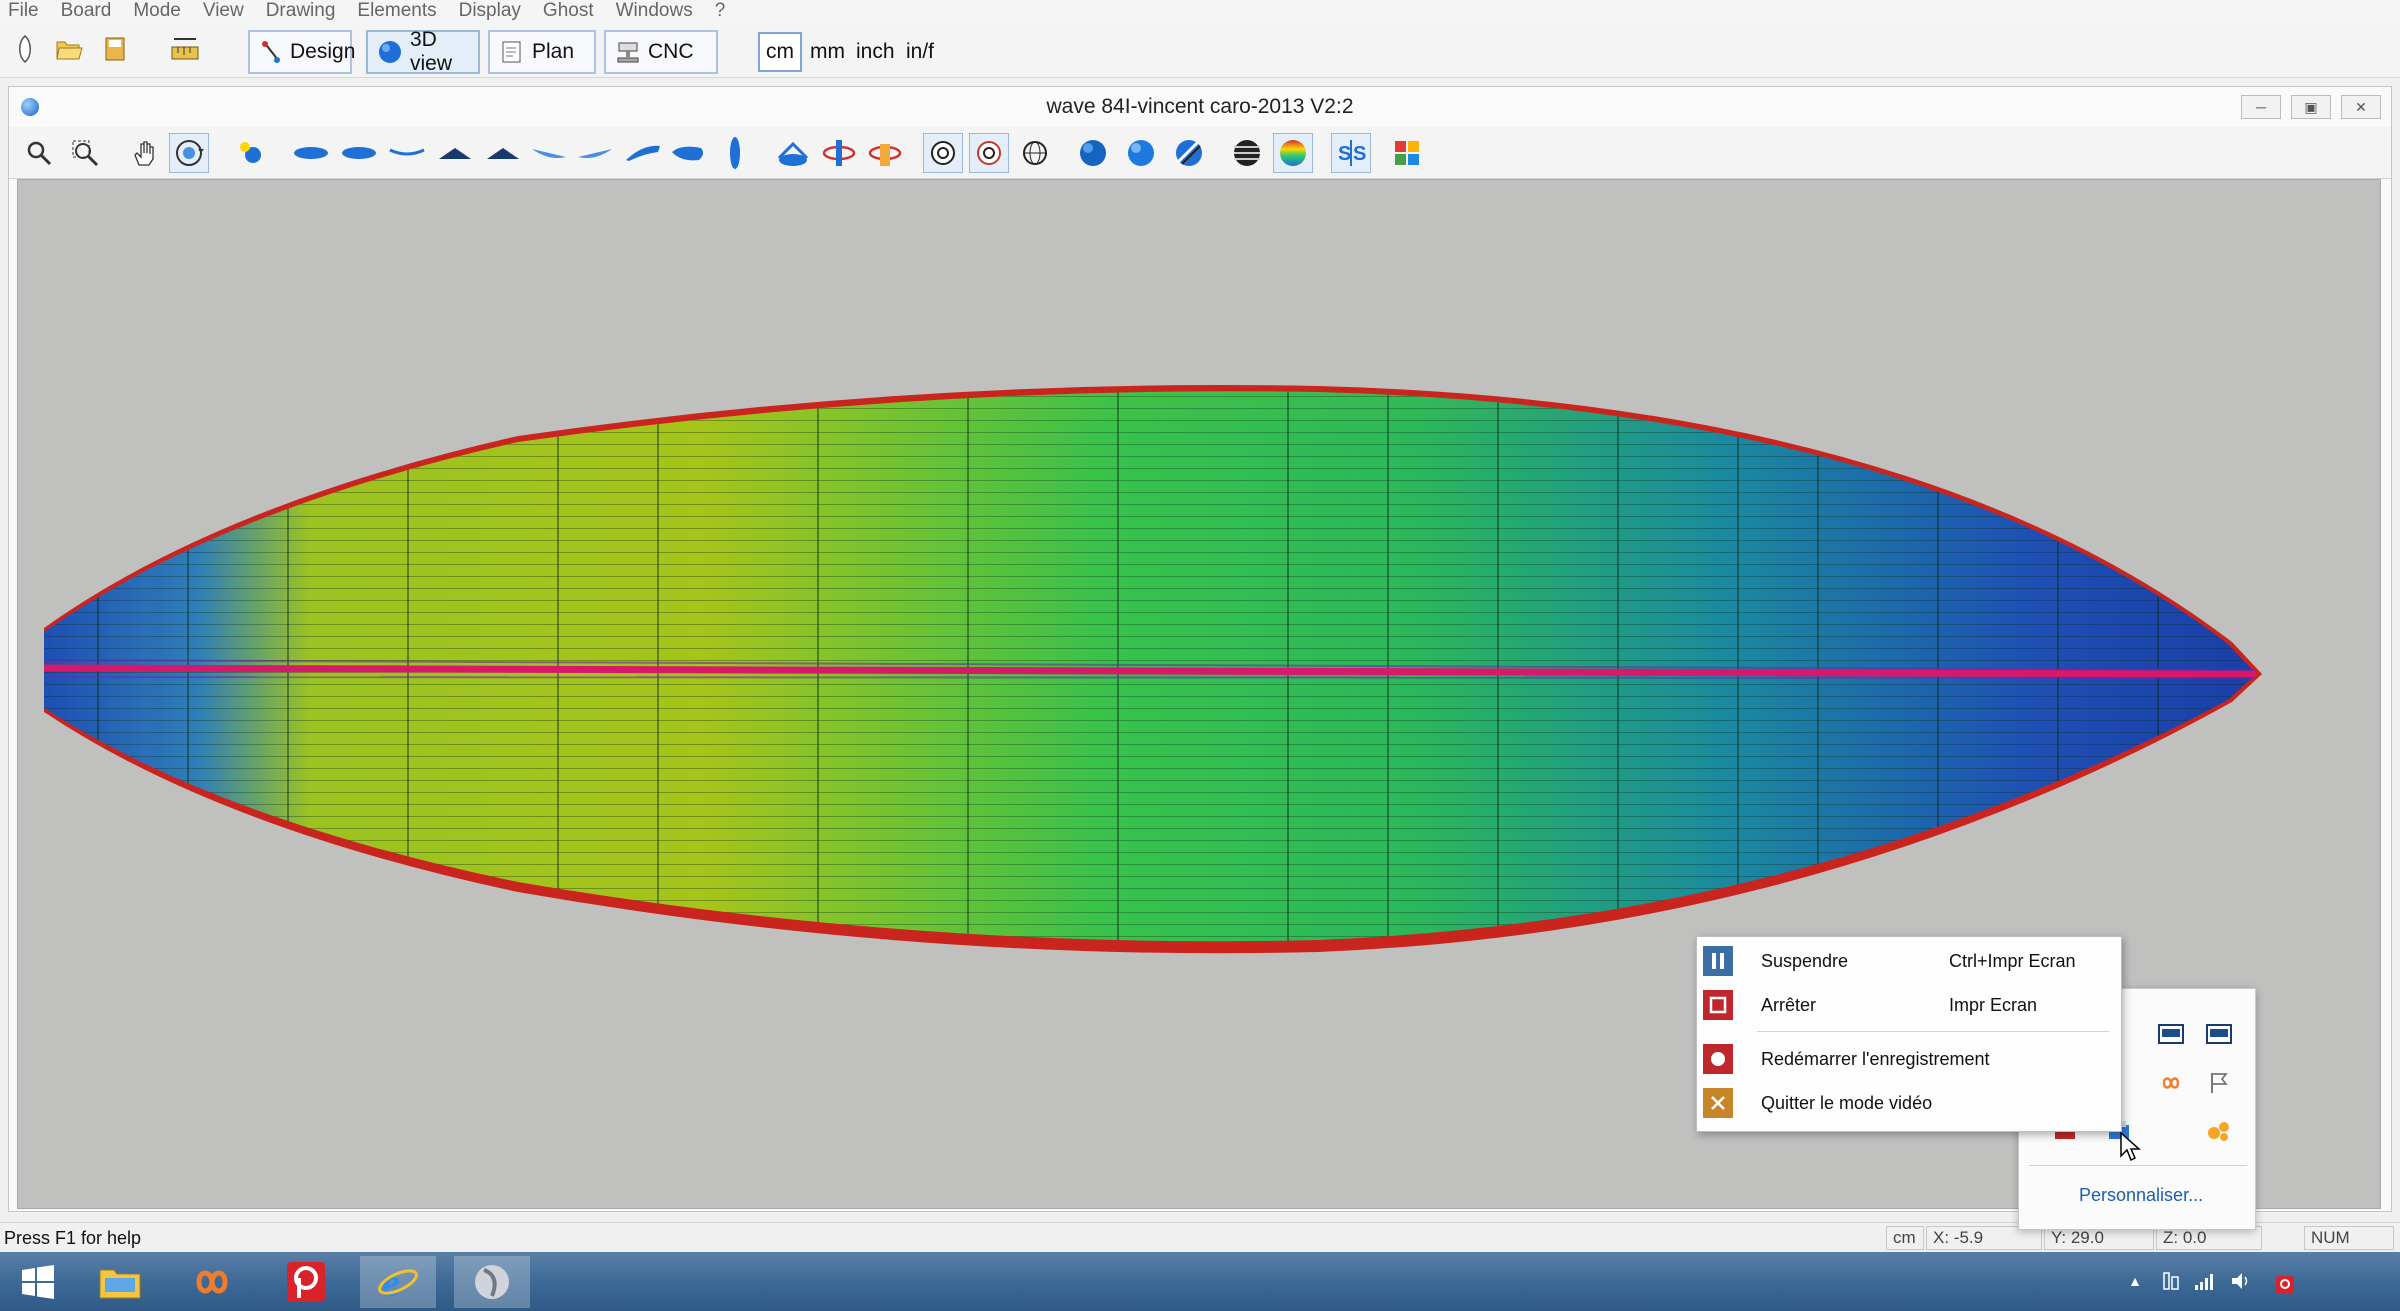 This screenshot has width=2400, height=1311. I want to click on shaded-sphere-icon, so click(1093, 153).